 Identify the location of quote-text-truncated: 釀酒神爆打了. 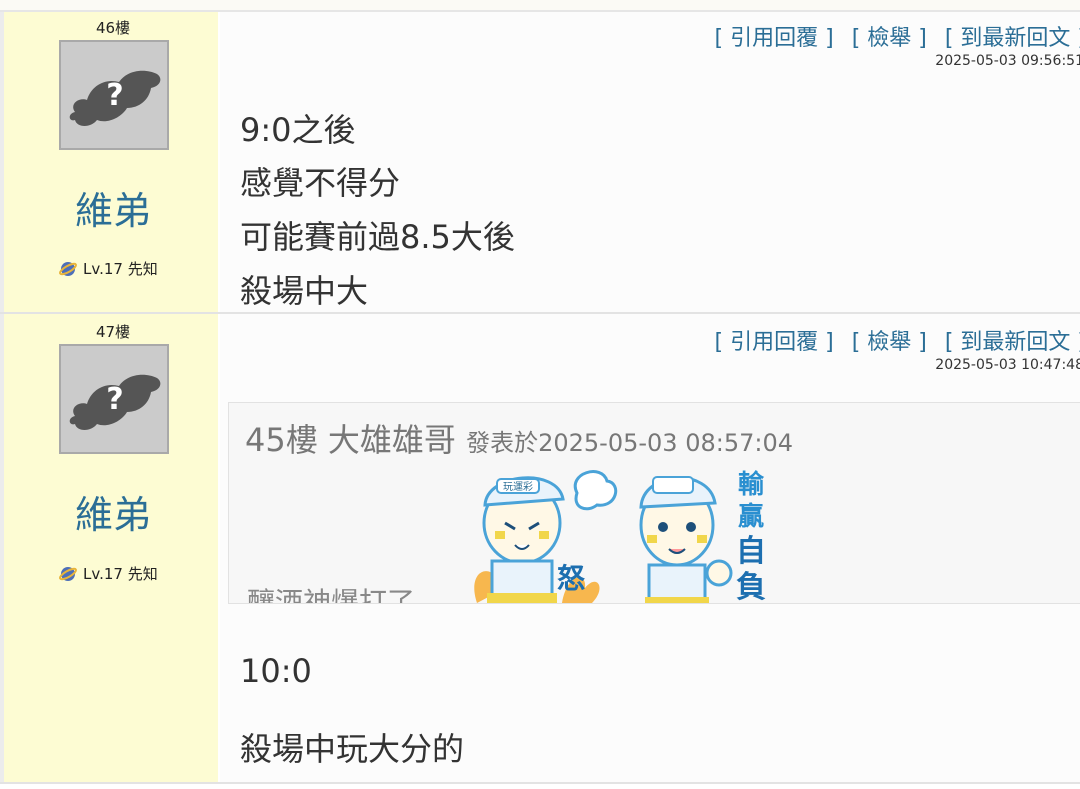
(331, 595).